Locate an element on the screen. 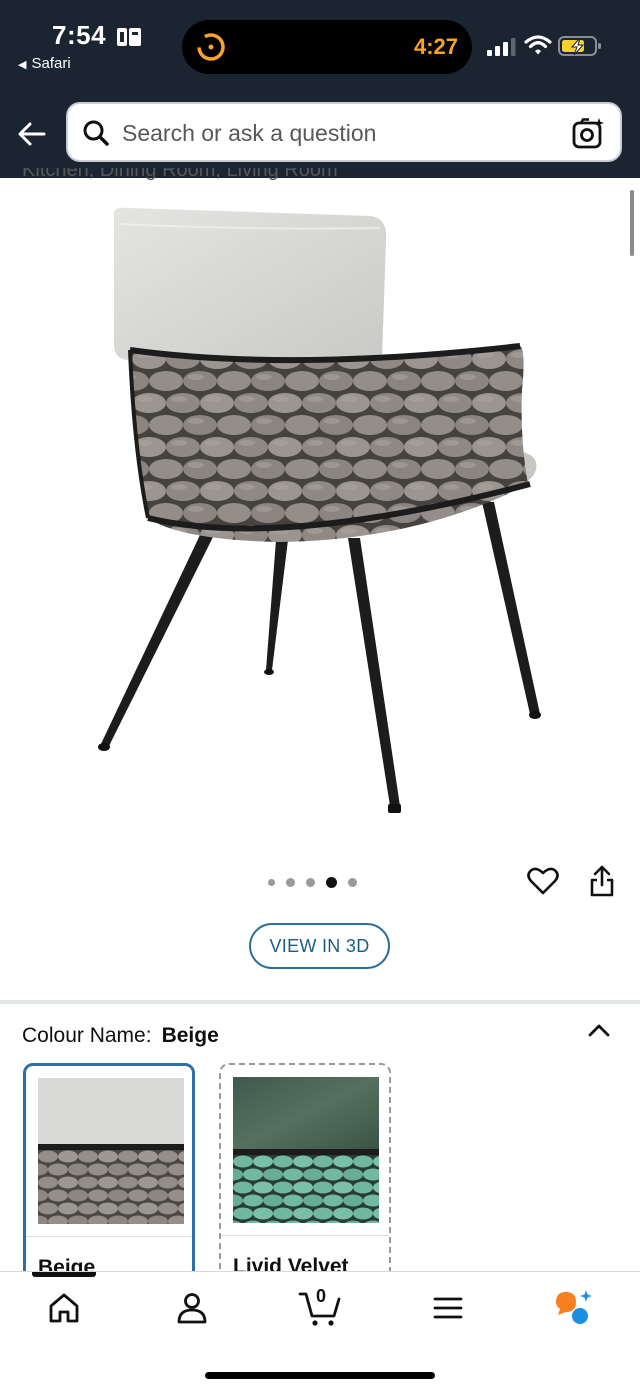 This screenshot has height=1391, width=640. swatch-livid-velvet-image is located at coordinates (306, 1150).